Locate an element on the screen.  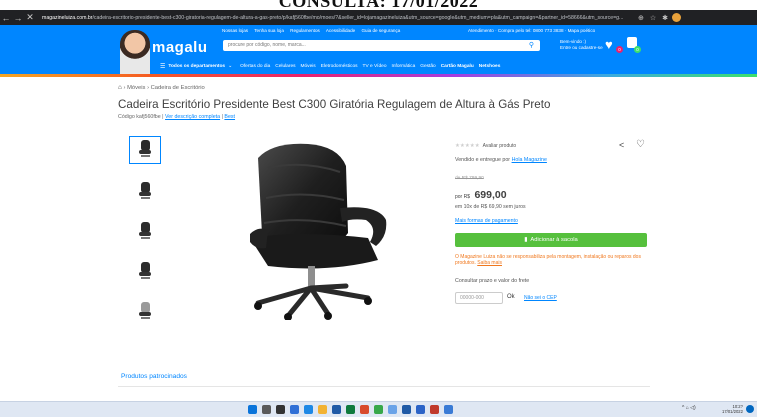
seller-link: Hola Magazine is located at coordinates (529, 160).